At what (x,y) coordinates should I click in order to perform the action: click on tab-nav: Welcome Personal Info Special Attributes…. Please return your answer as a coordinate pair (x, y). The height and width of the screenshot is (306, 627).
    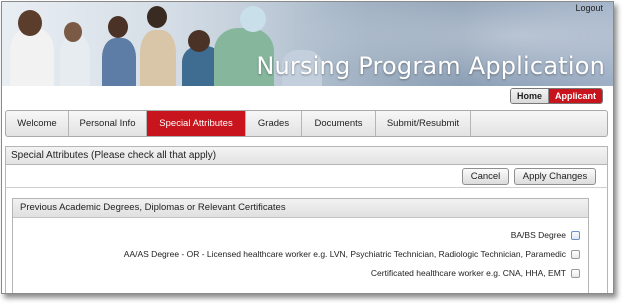
    Looking at the image, I should click on (306, 123).